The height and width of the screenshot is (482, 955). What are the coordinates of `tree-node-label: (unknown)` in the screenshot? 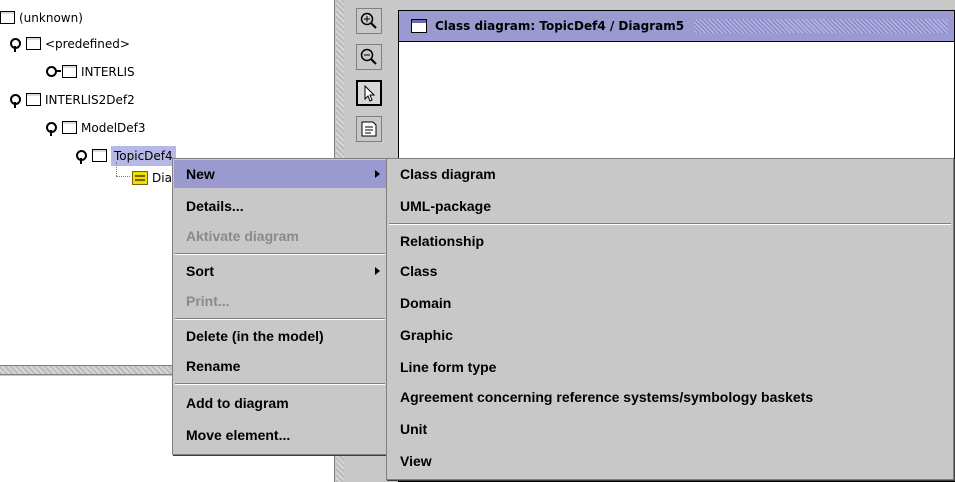 It's located at (51, 18).